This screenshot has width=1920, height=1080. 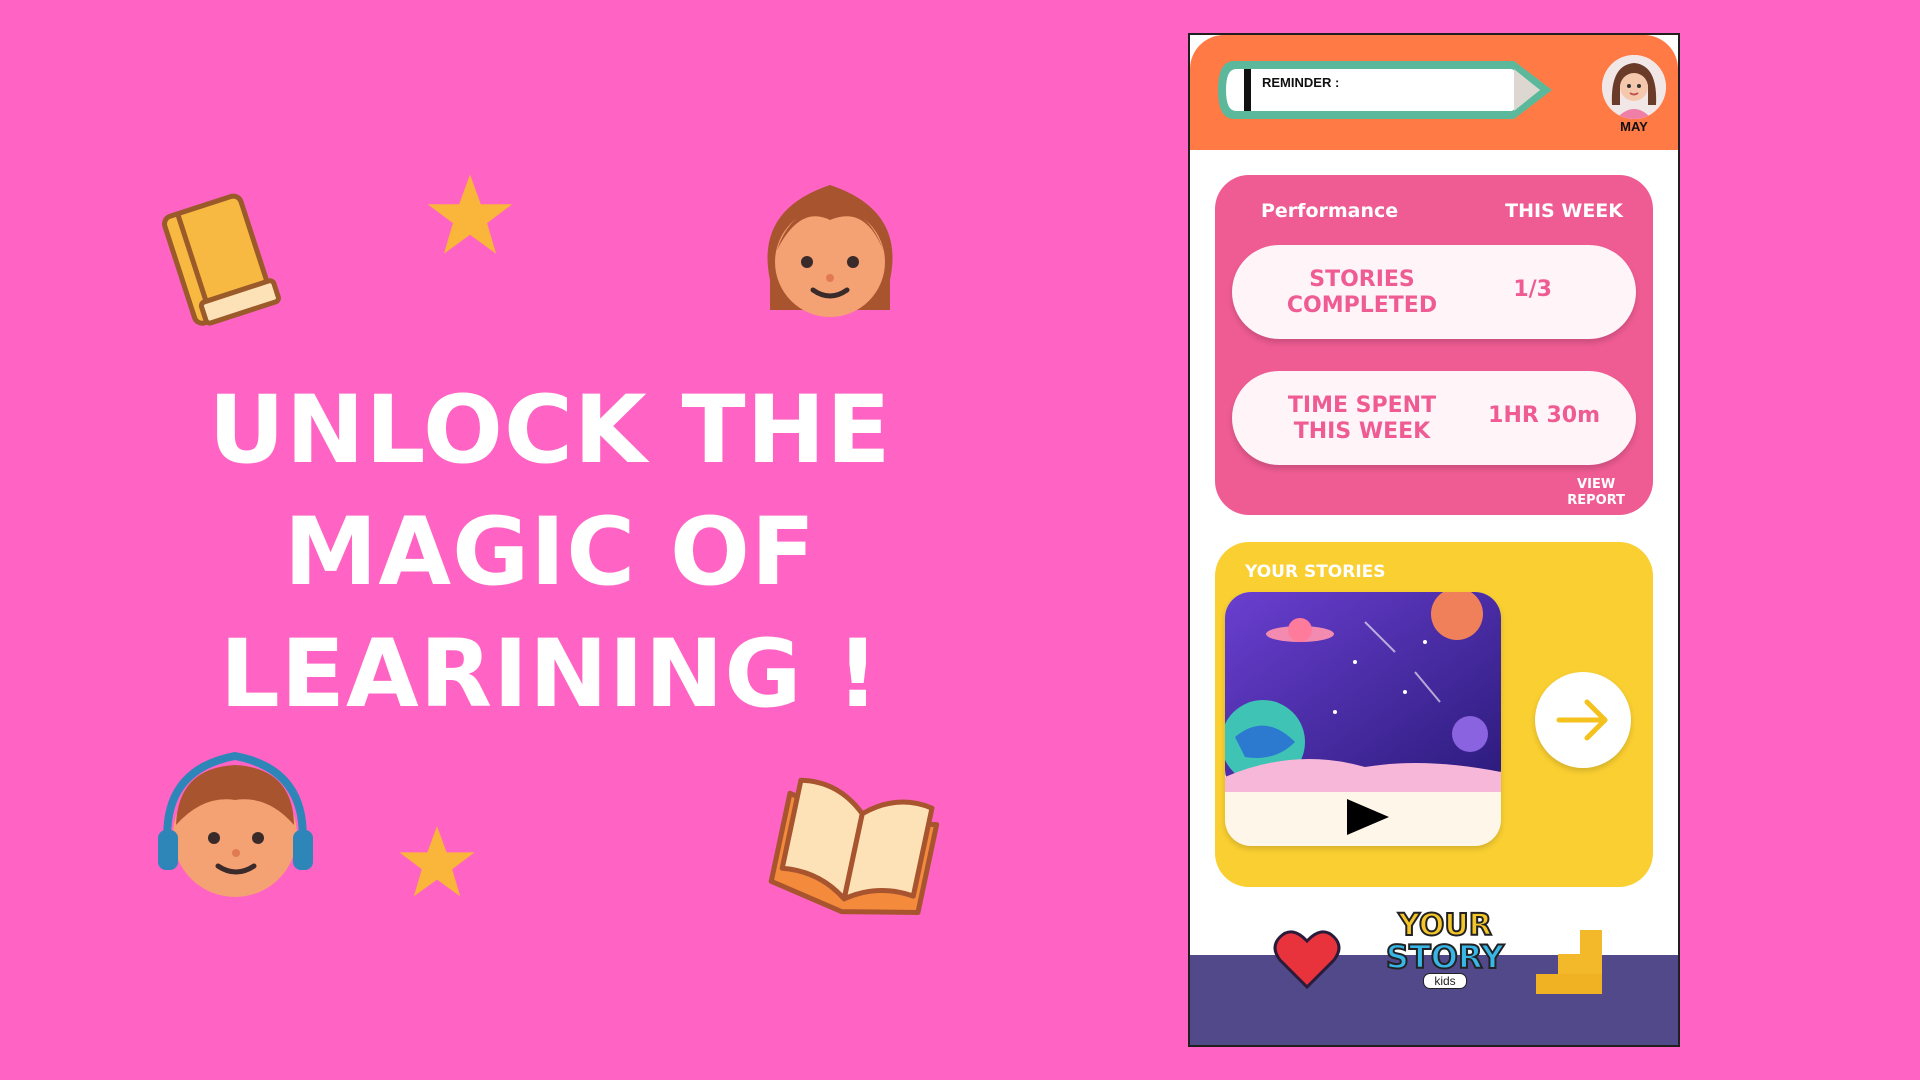 What do you see at coordinates (1362, 305) in the screenshot?
I see `stat-label-line: COMPLETED` at bounding box center [1362, 305].